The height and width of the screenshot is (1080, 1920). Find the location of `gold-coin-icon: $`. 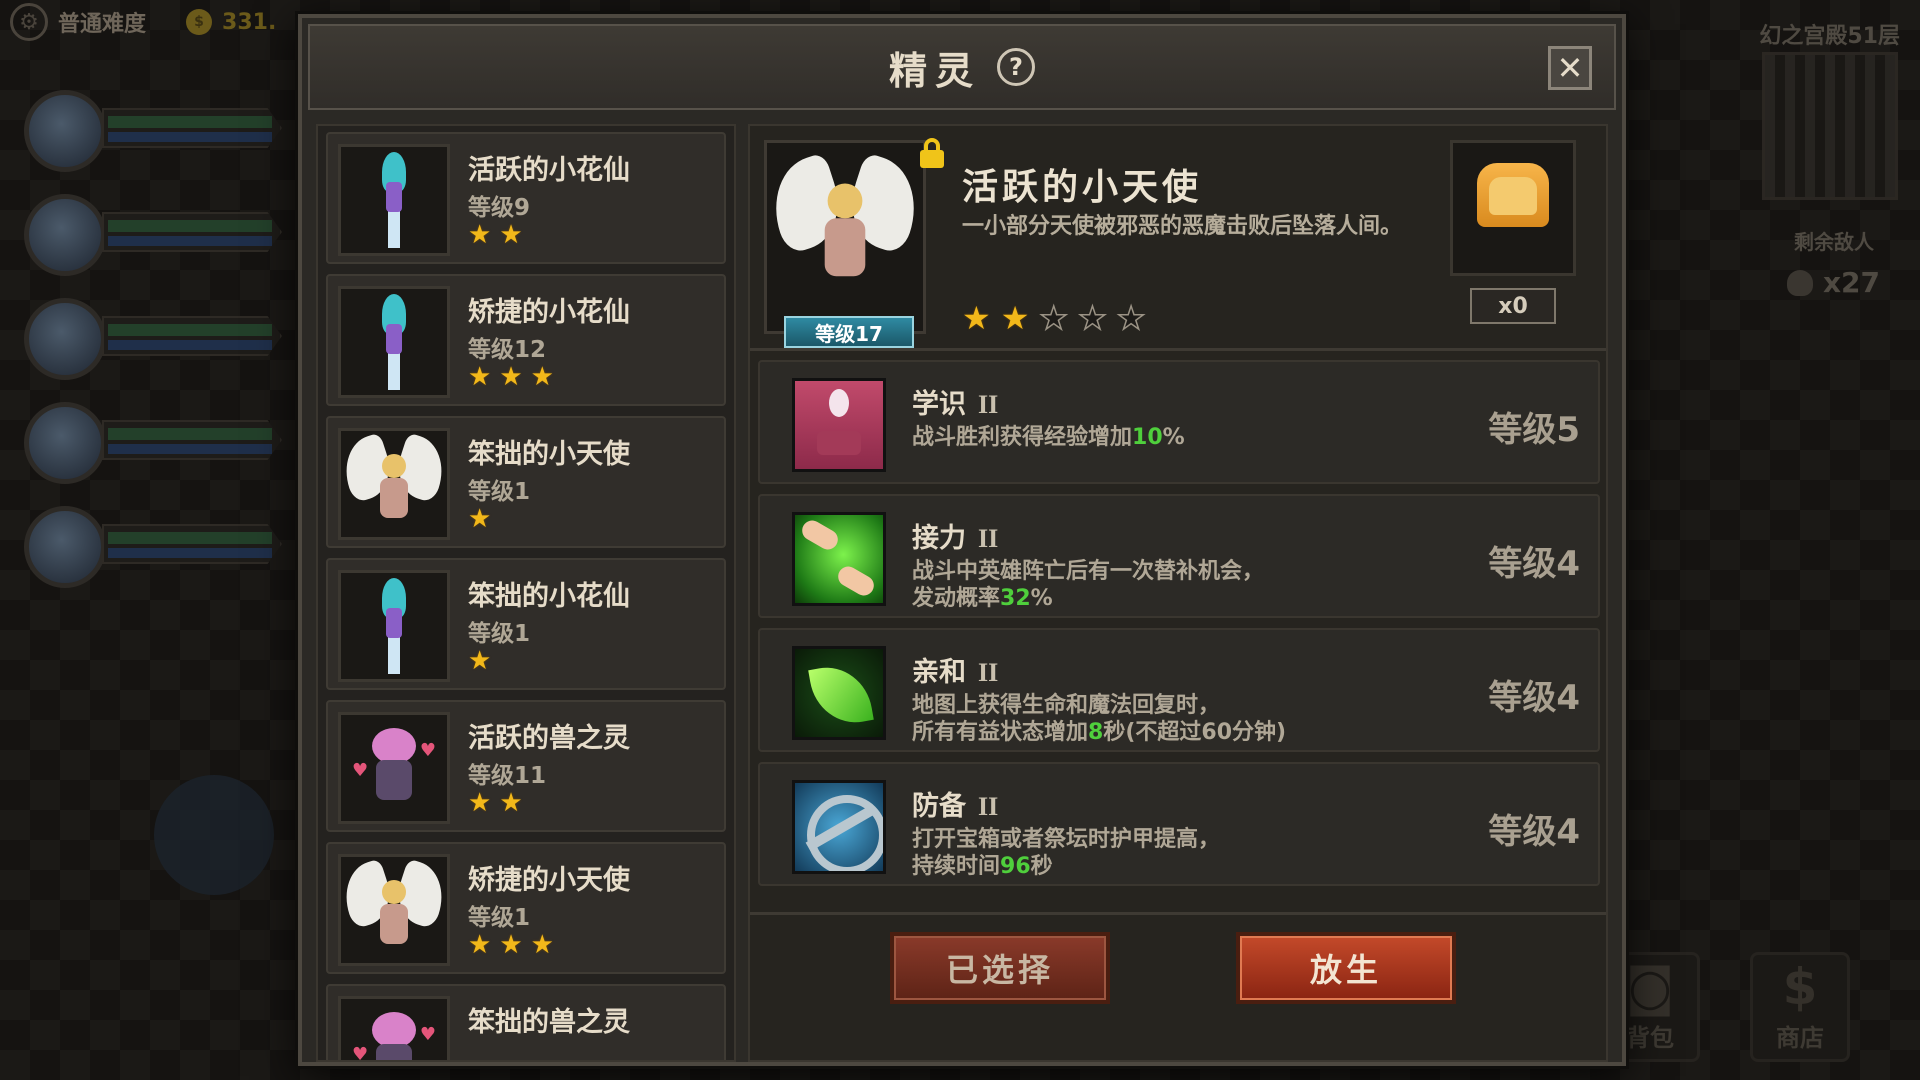

gold-coin-icon: $ is located at coordinates (199, 22).